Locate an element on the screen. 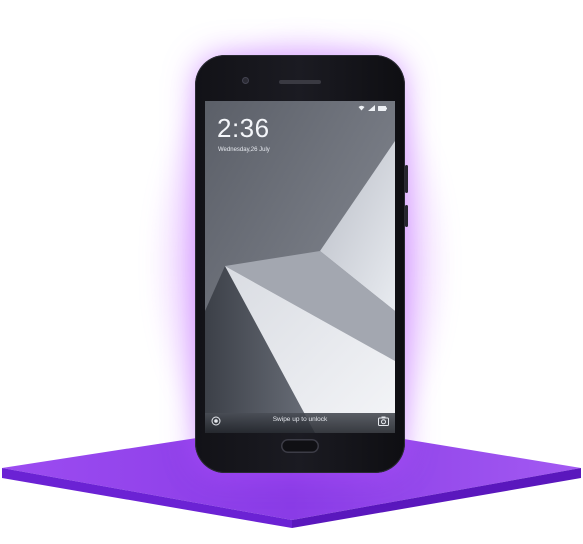 The width and height of the screenshot is (583, 544). lockscreen-clock: 2:36 is located at coordinates (243, 128).